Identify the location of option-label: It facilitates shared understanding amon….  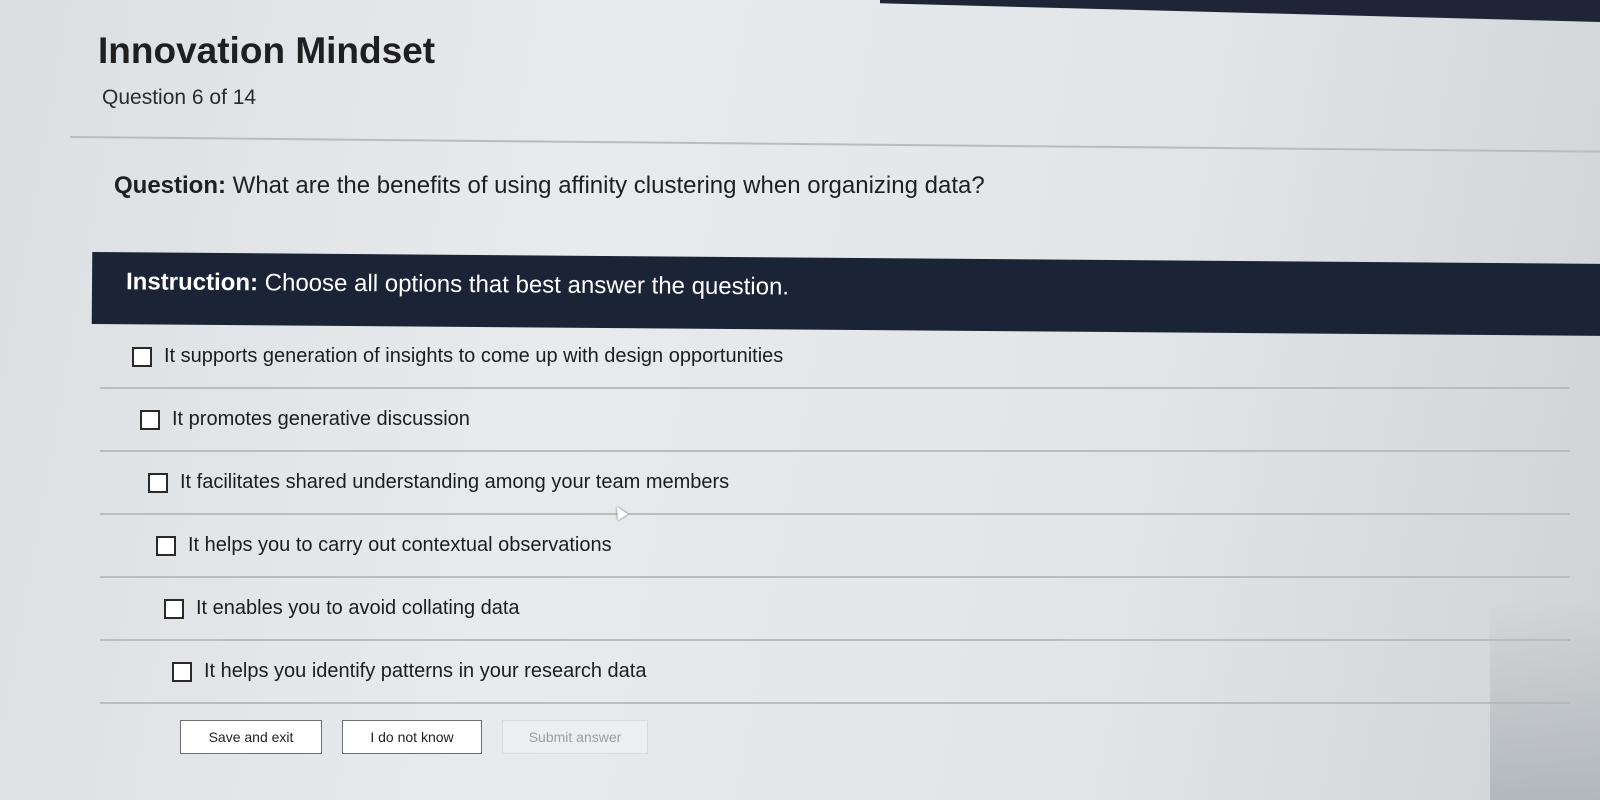
(455, 482).